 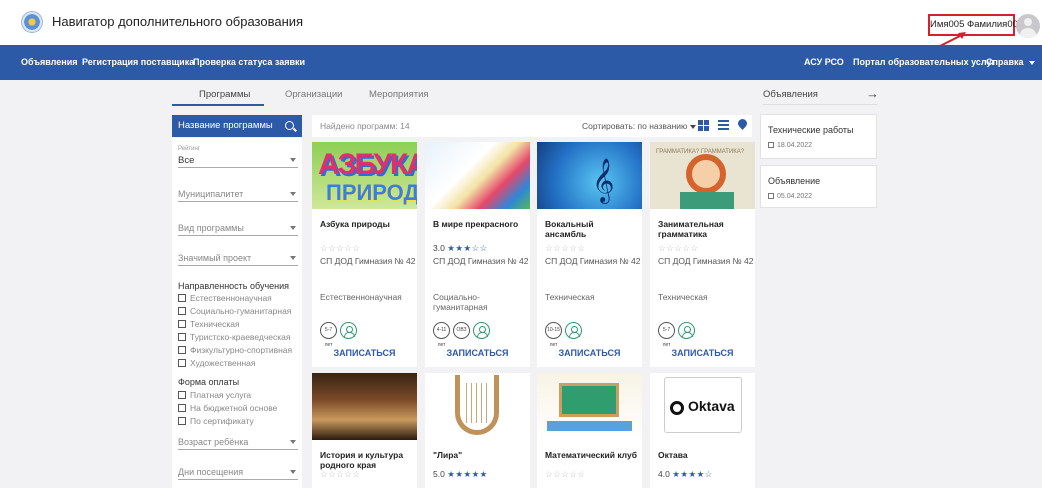 I want to click on navigator-logo-icon, so click(x=32, y=22).